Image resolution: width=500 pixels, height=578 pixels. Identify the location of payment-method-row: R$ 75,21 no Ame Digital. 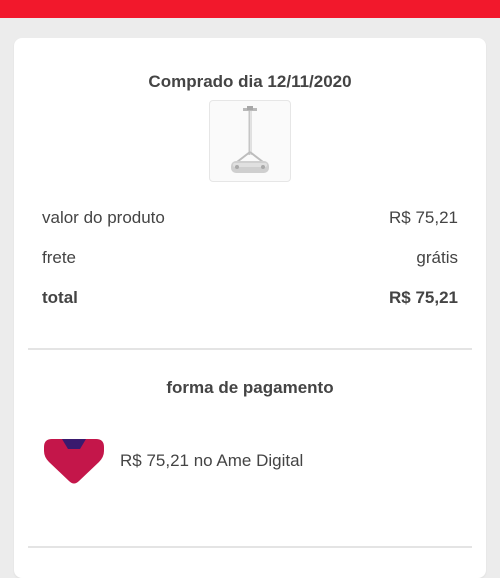
(172, 461).